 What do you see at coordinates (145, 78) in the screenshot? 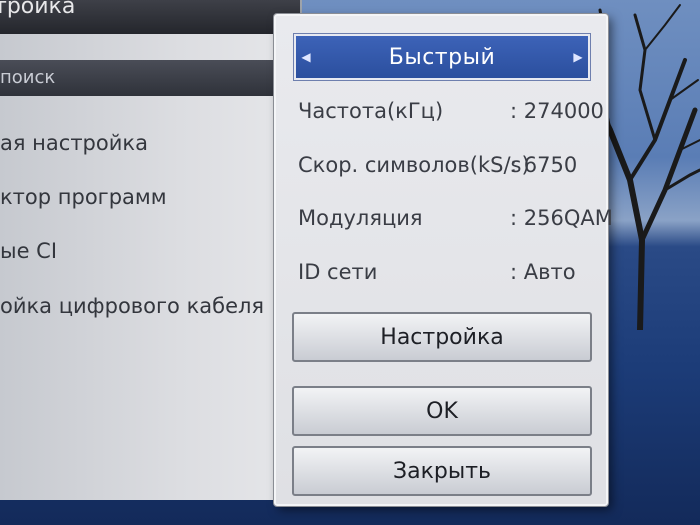
I see `menu-item-search: поиск` at bounding box center [145, 78].